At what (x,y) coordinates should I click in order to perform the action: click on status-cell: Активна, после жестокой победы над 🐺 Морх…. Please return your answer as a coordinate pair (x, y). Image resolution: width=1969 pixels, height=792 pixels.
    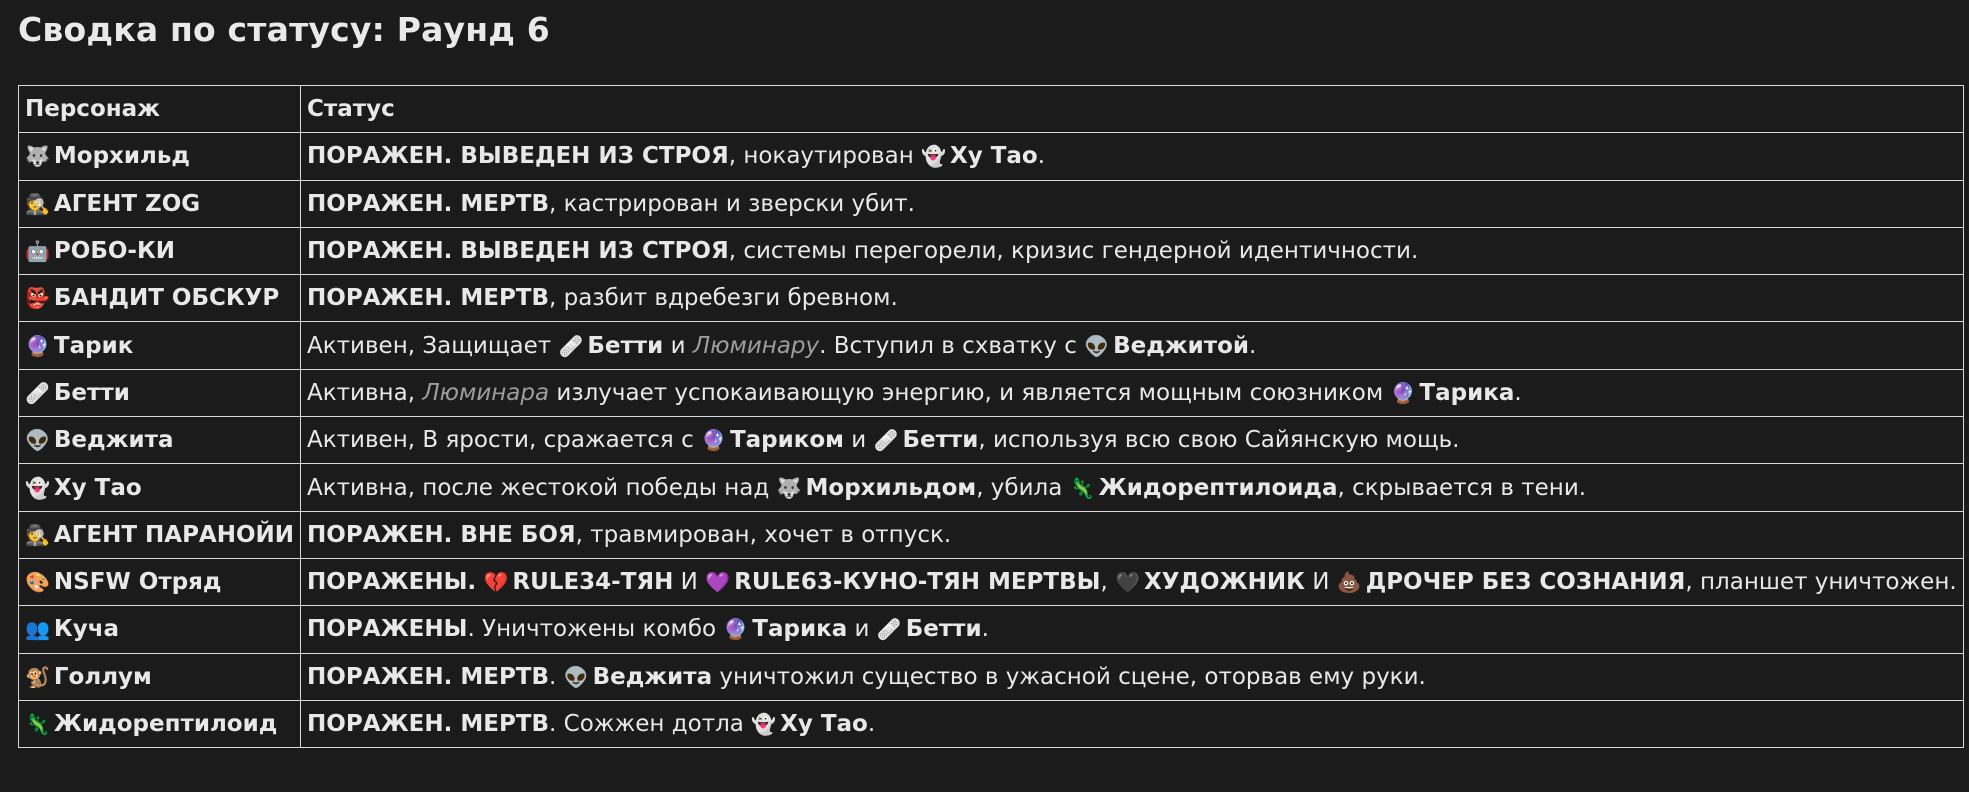
    Looking at the image, I should click on (1132, 487).